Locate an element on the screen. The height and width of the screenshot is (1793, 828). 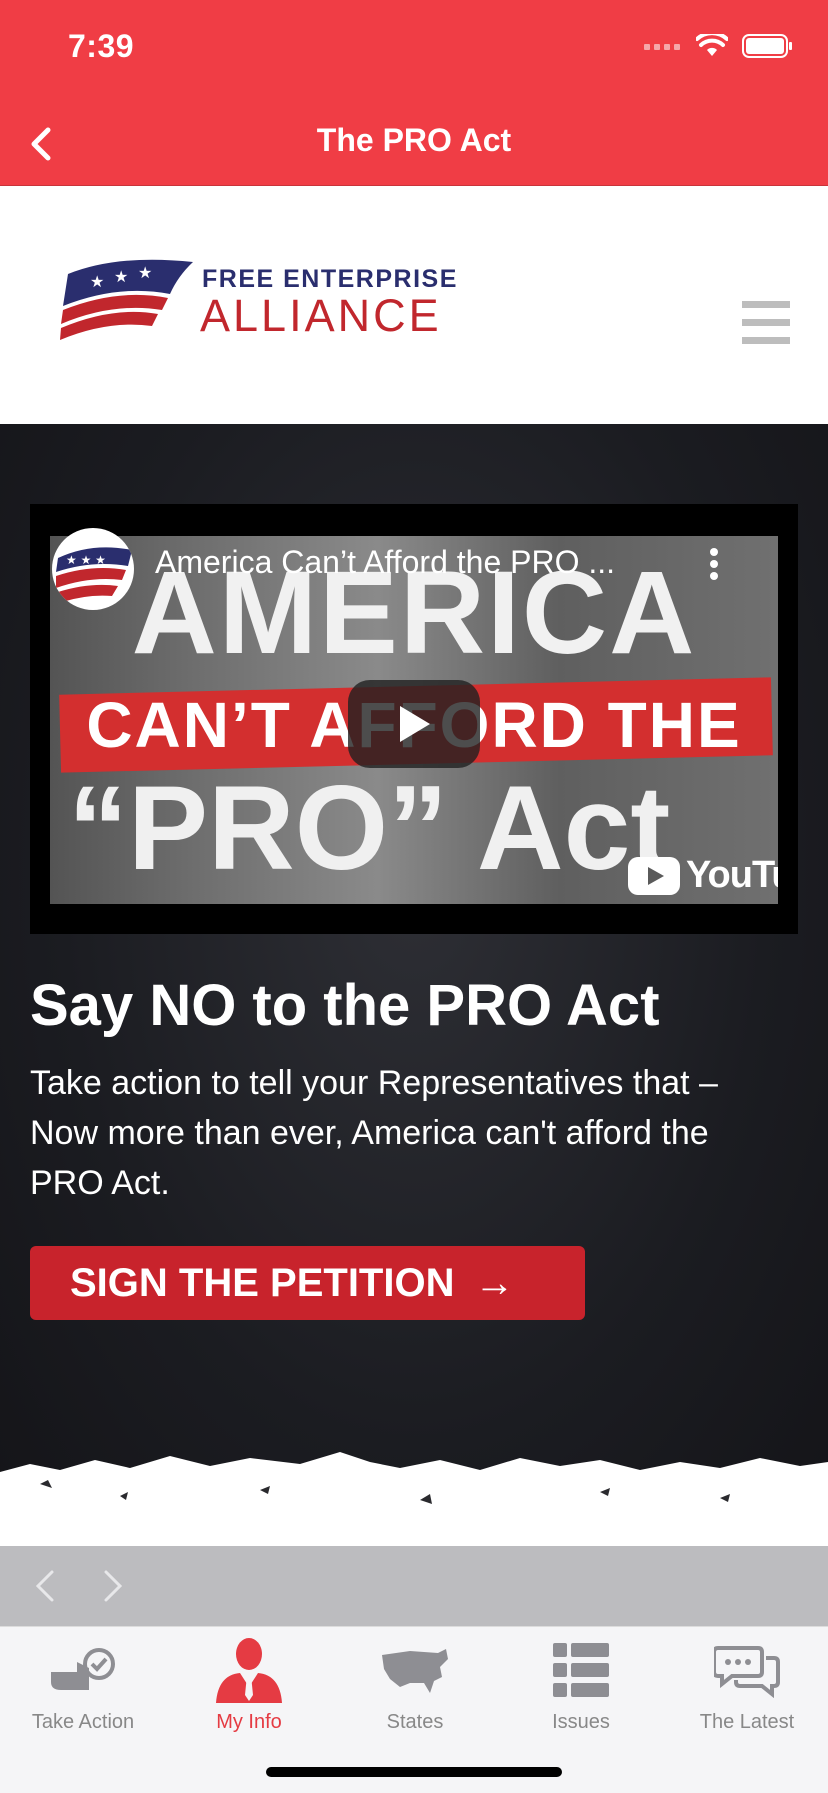
flag-logo-icon: ★ ★ ★ is located at coordinates (126, 299).